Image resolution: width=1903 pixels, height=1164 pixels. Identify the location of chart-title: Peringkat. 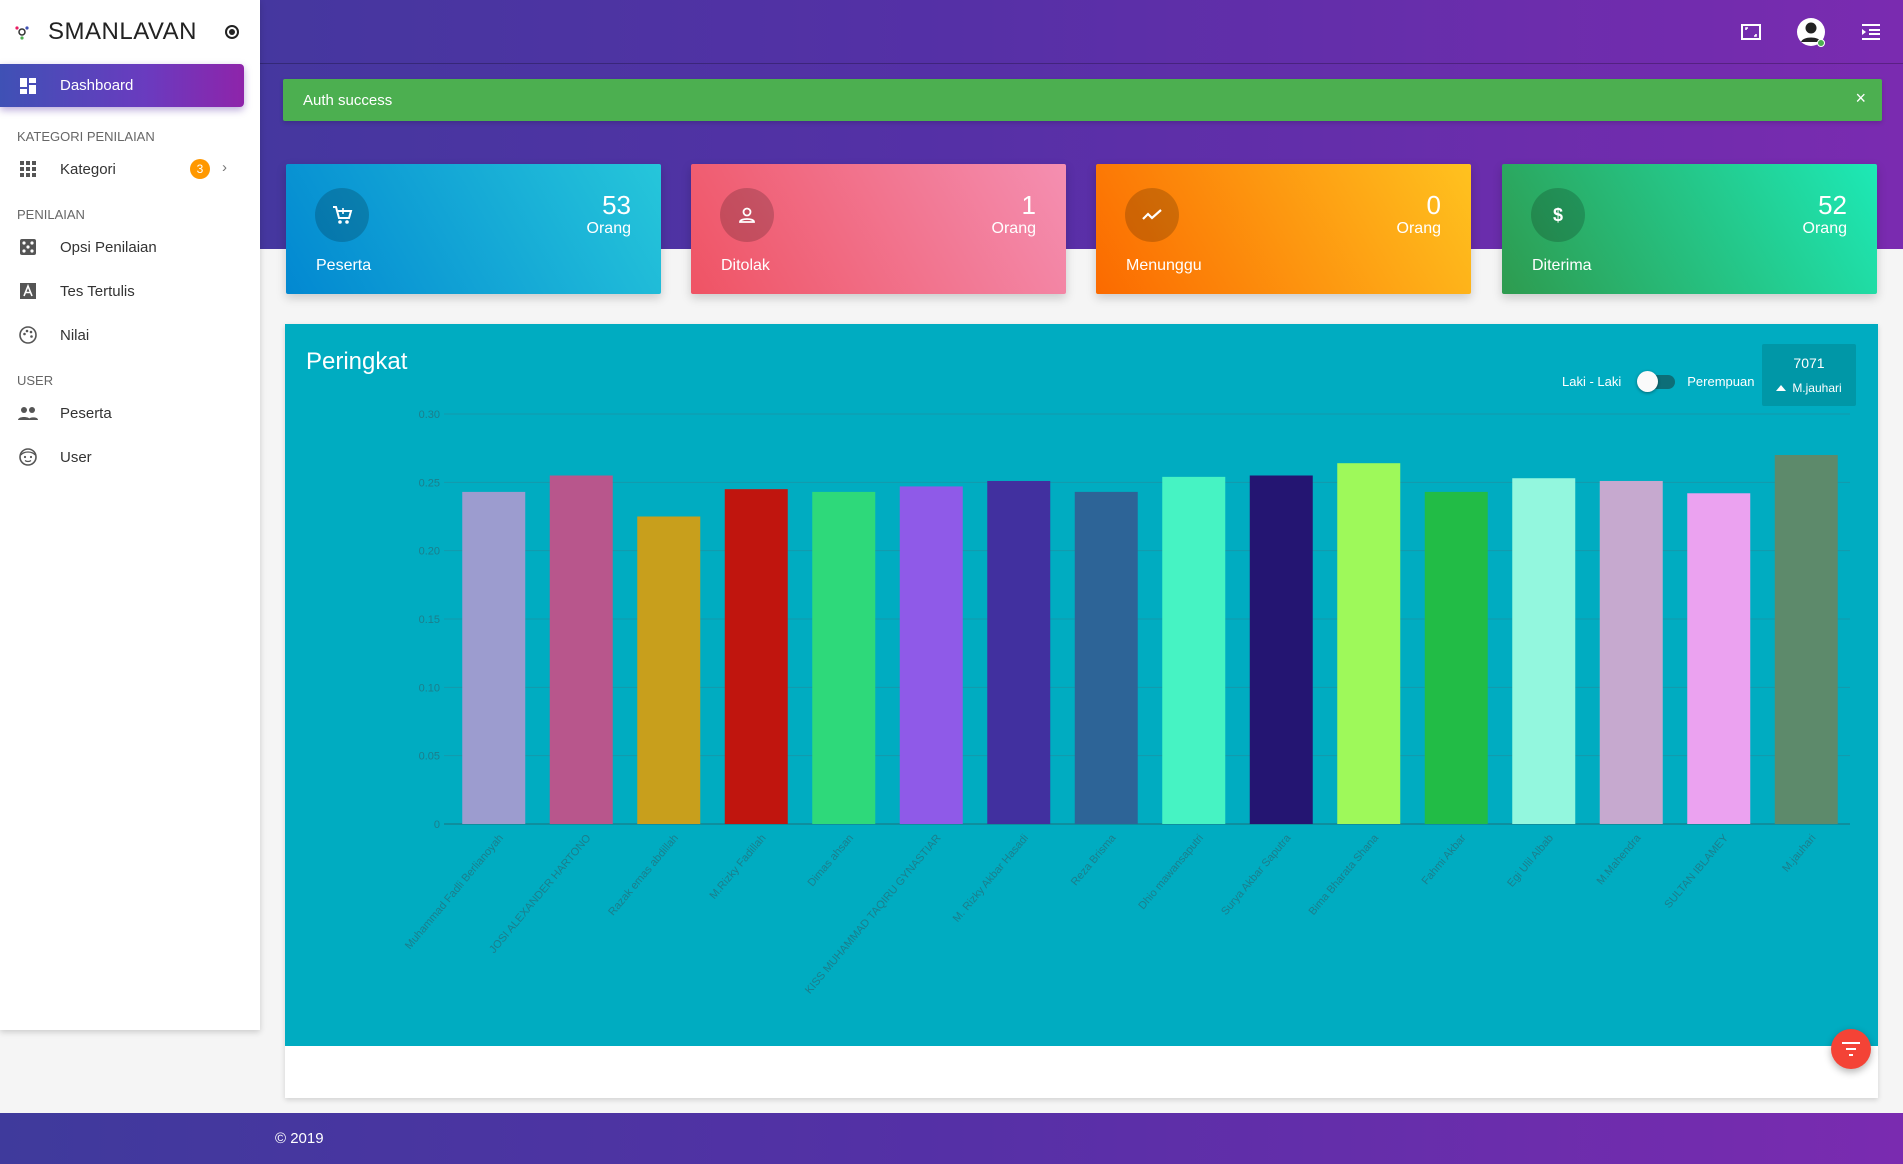
(357, 361).